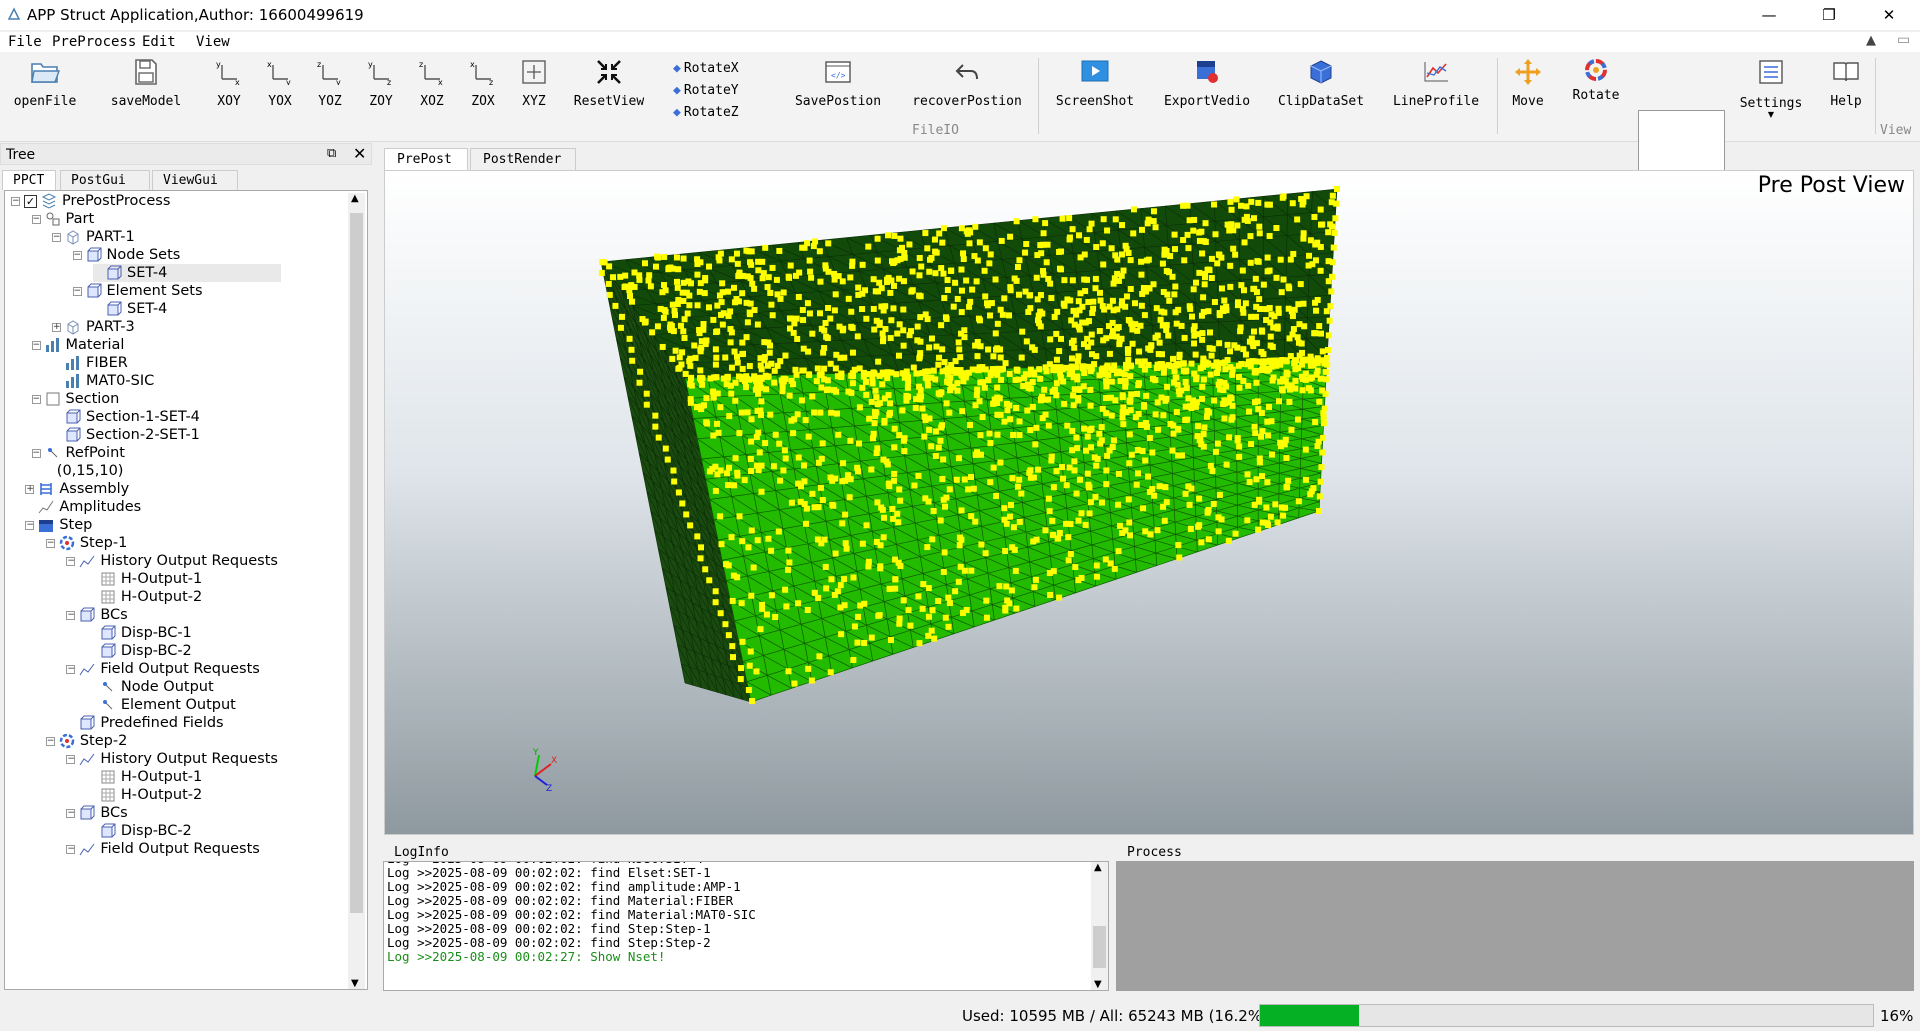  Describe the element at coordinates (1095, 87) in the screenshot. I see `screenshot-button: ScreenShot` at that location.